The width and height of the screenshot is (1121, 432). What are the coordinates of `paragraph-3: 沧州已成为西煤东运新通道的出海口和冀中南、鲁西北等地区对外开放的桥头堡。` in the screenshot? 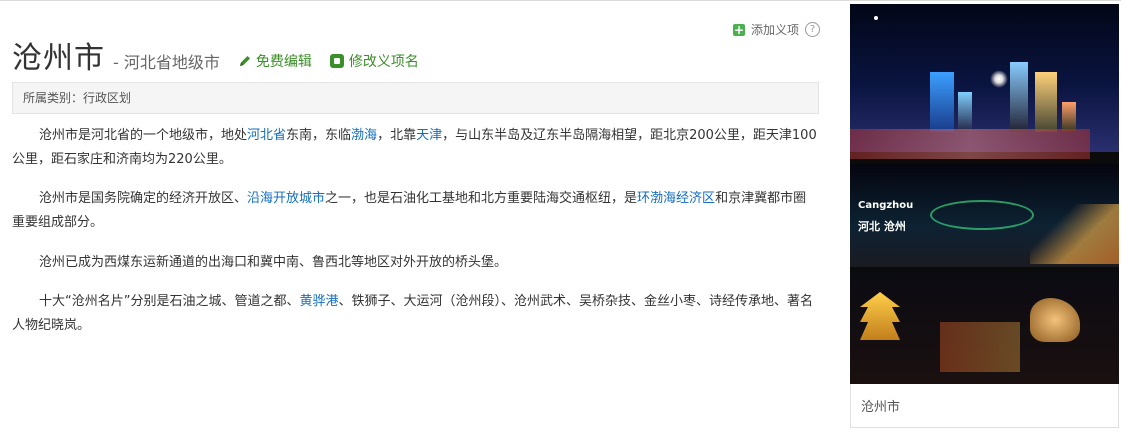 It's located at (415, 263).